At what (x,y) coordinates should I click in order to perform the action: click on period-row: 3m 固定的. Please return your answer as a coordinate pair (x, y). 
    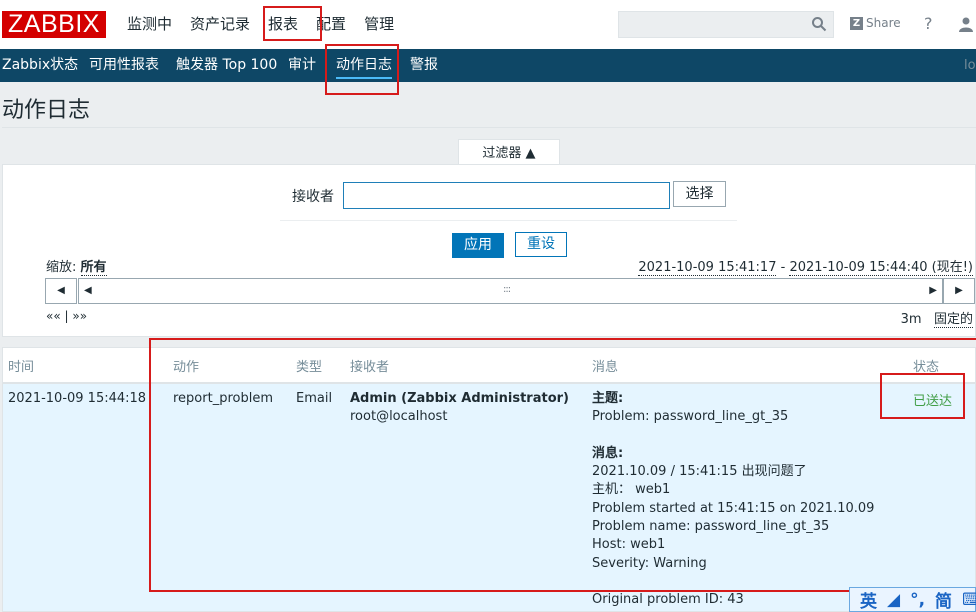
    Looking at the image, I should click on (936, 318).